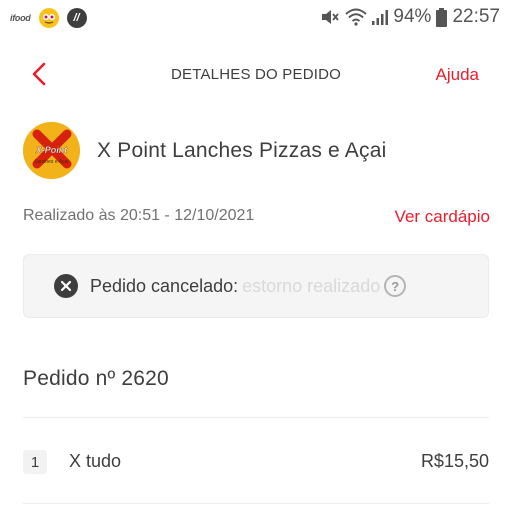 The image size is (512, 508). I want to click on status-bar: ifood // 94% 22:57, so click(256, 18).